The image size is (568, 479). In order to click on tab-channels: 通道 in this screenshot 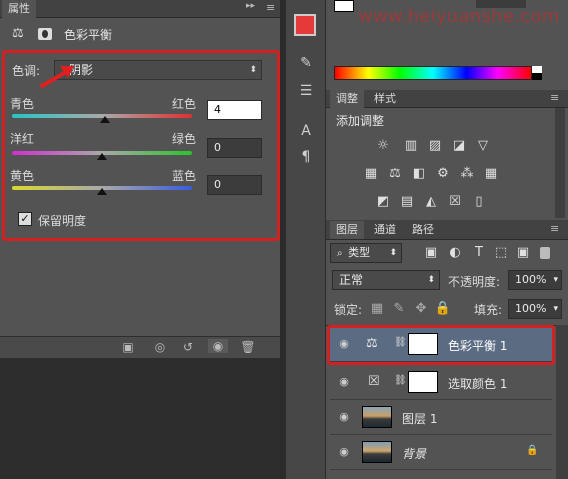, I will do `click(385, 230)`.